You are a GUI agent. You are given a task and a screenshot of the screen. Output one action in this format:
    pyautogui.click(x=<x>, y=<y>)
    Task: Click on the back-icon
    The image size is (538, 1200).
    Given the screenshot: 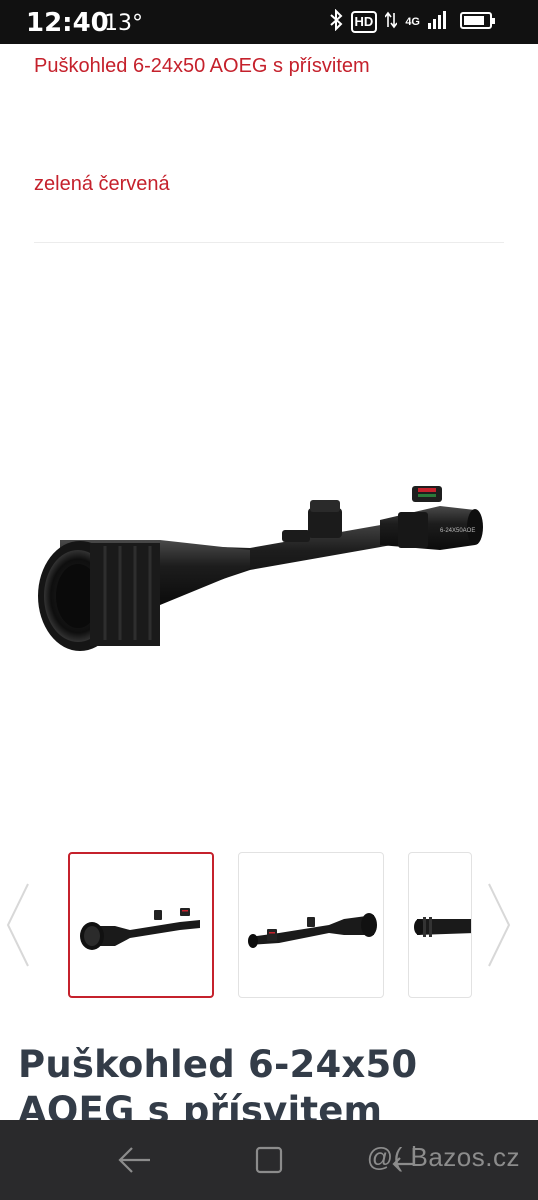 What is the action you would take?
    pyautogui.click(x=134, y=1160)
    